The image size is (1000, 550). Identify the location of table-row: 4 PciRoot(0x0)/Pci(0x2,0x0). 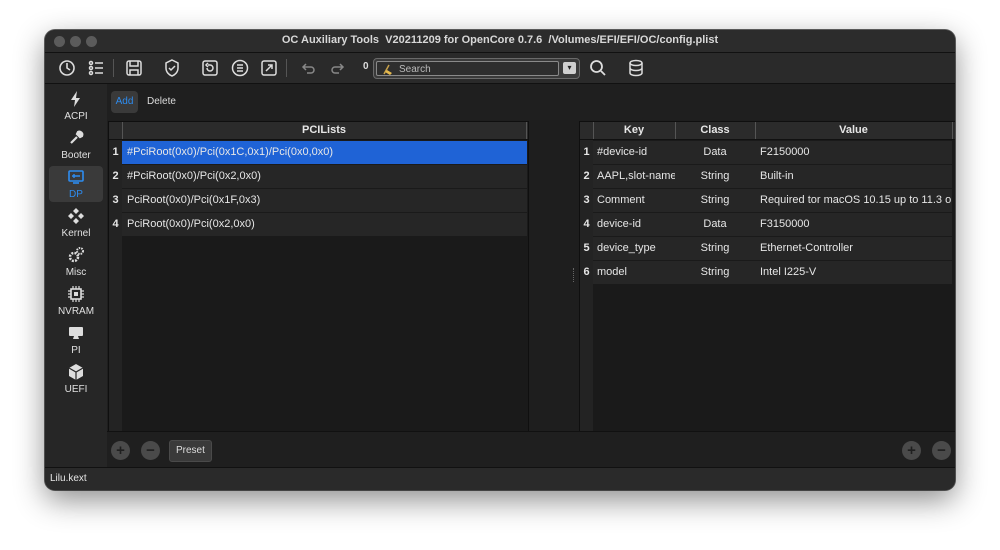
(318, 225).